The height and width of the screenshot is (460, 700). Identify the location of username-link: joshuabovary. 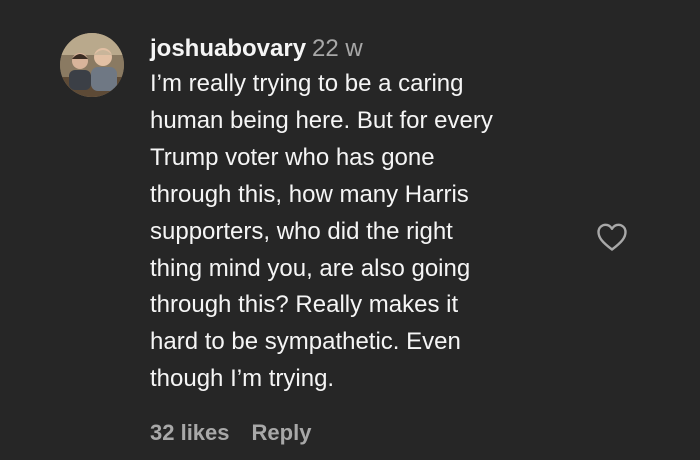
(228, 48).